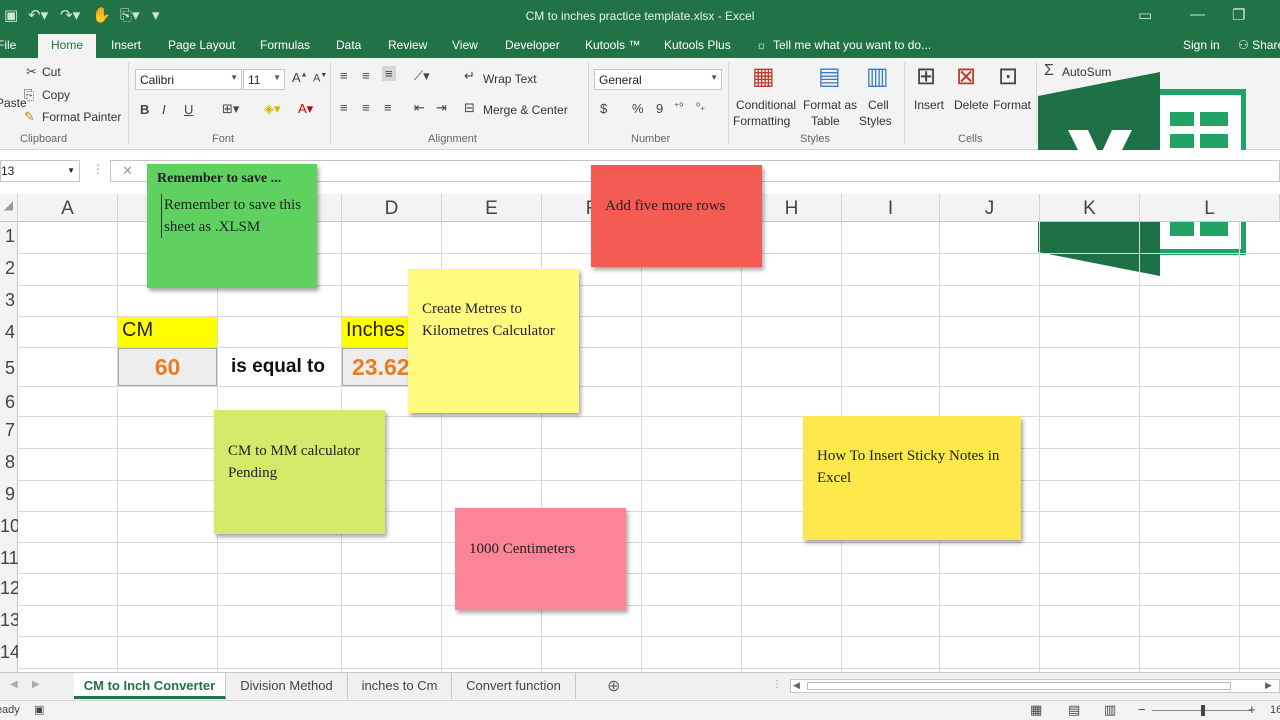  I want to click on normal-view-icon: ▦, so click(1036, 710).